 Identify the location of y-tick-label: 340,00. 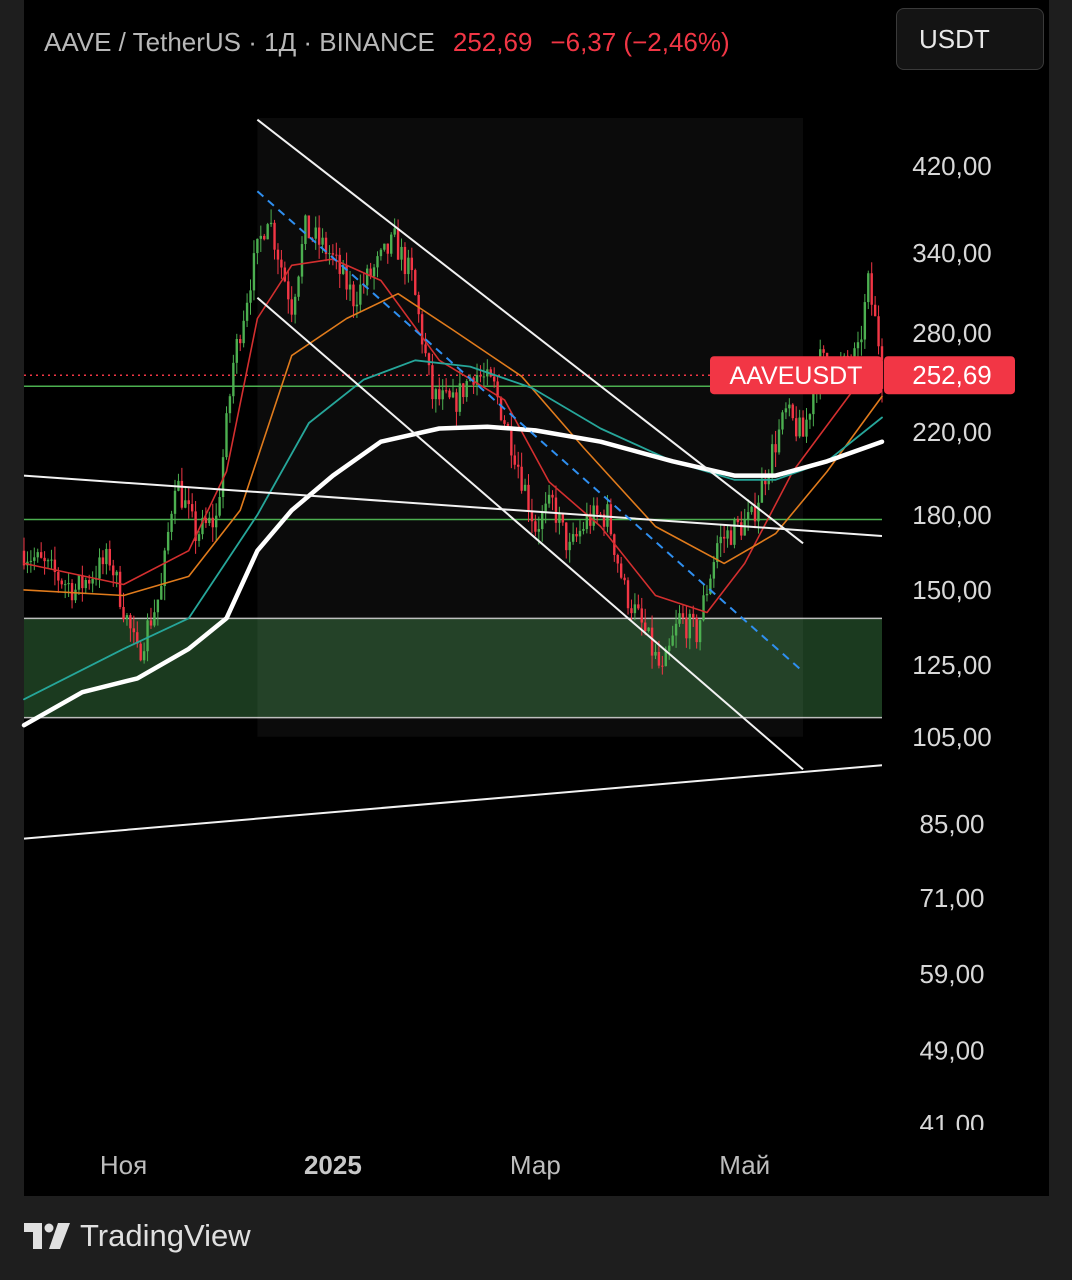
(952, 253).